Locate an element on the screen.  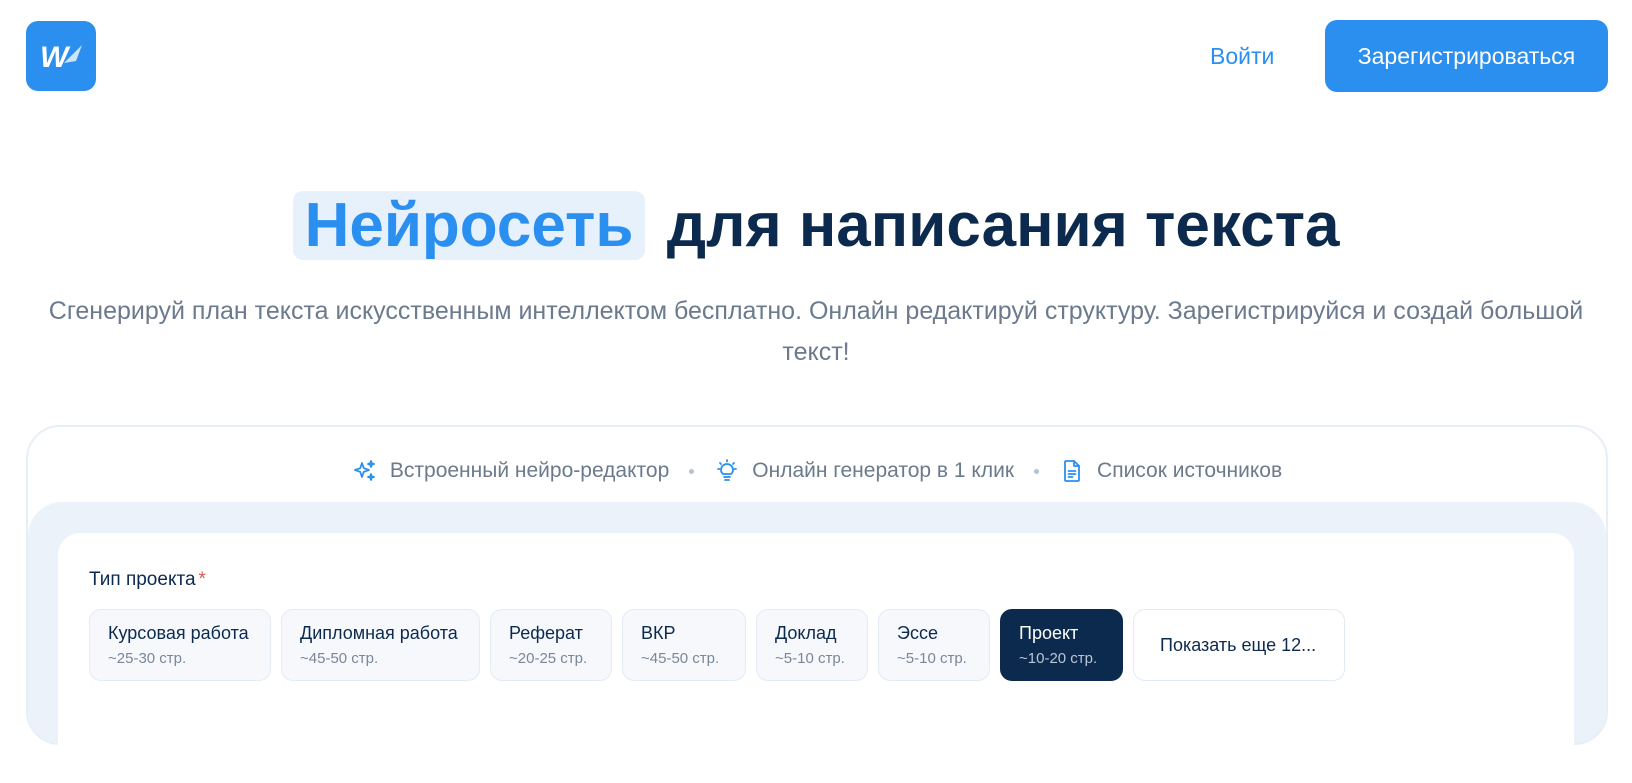
logo-icon: W is located at coordinates (61, 56).